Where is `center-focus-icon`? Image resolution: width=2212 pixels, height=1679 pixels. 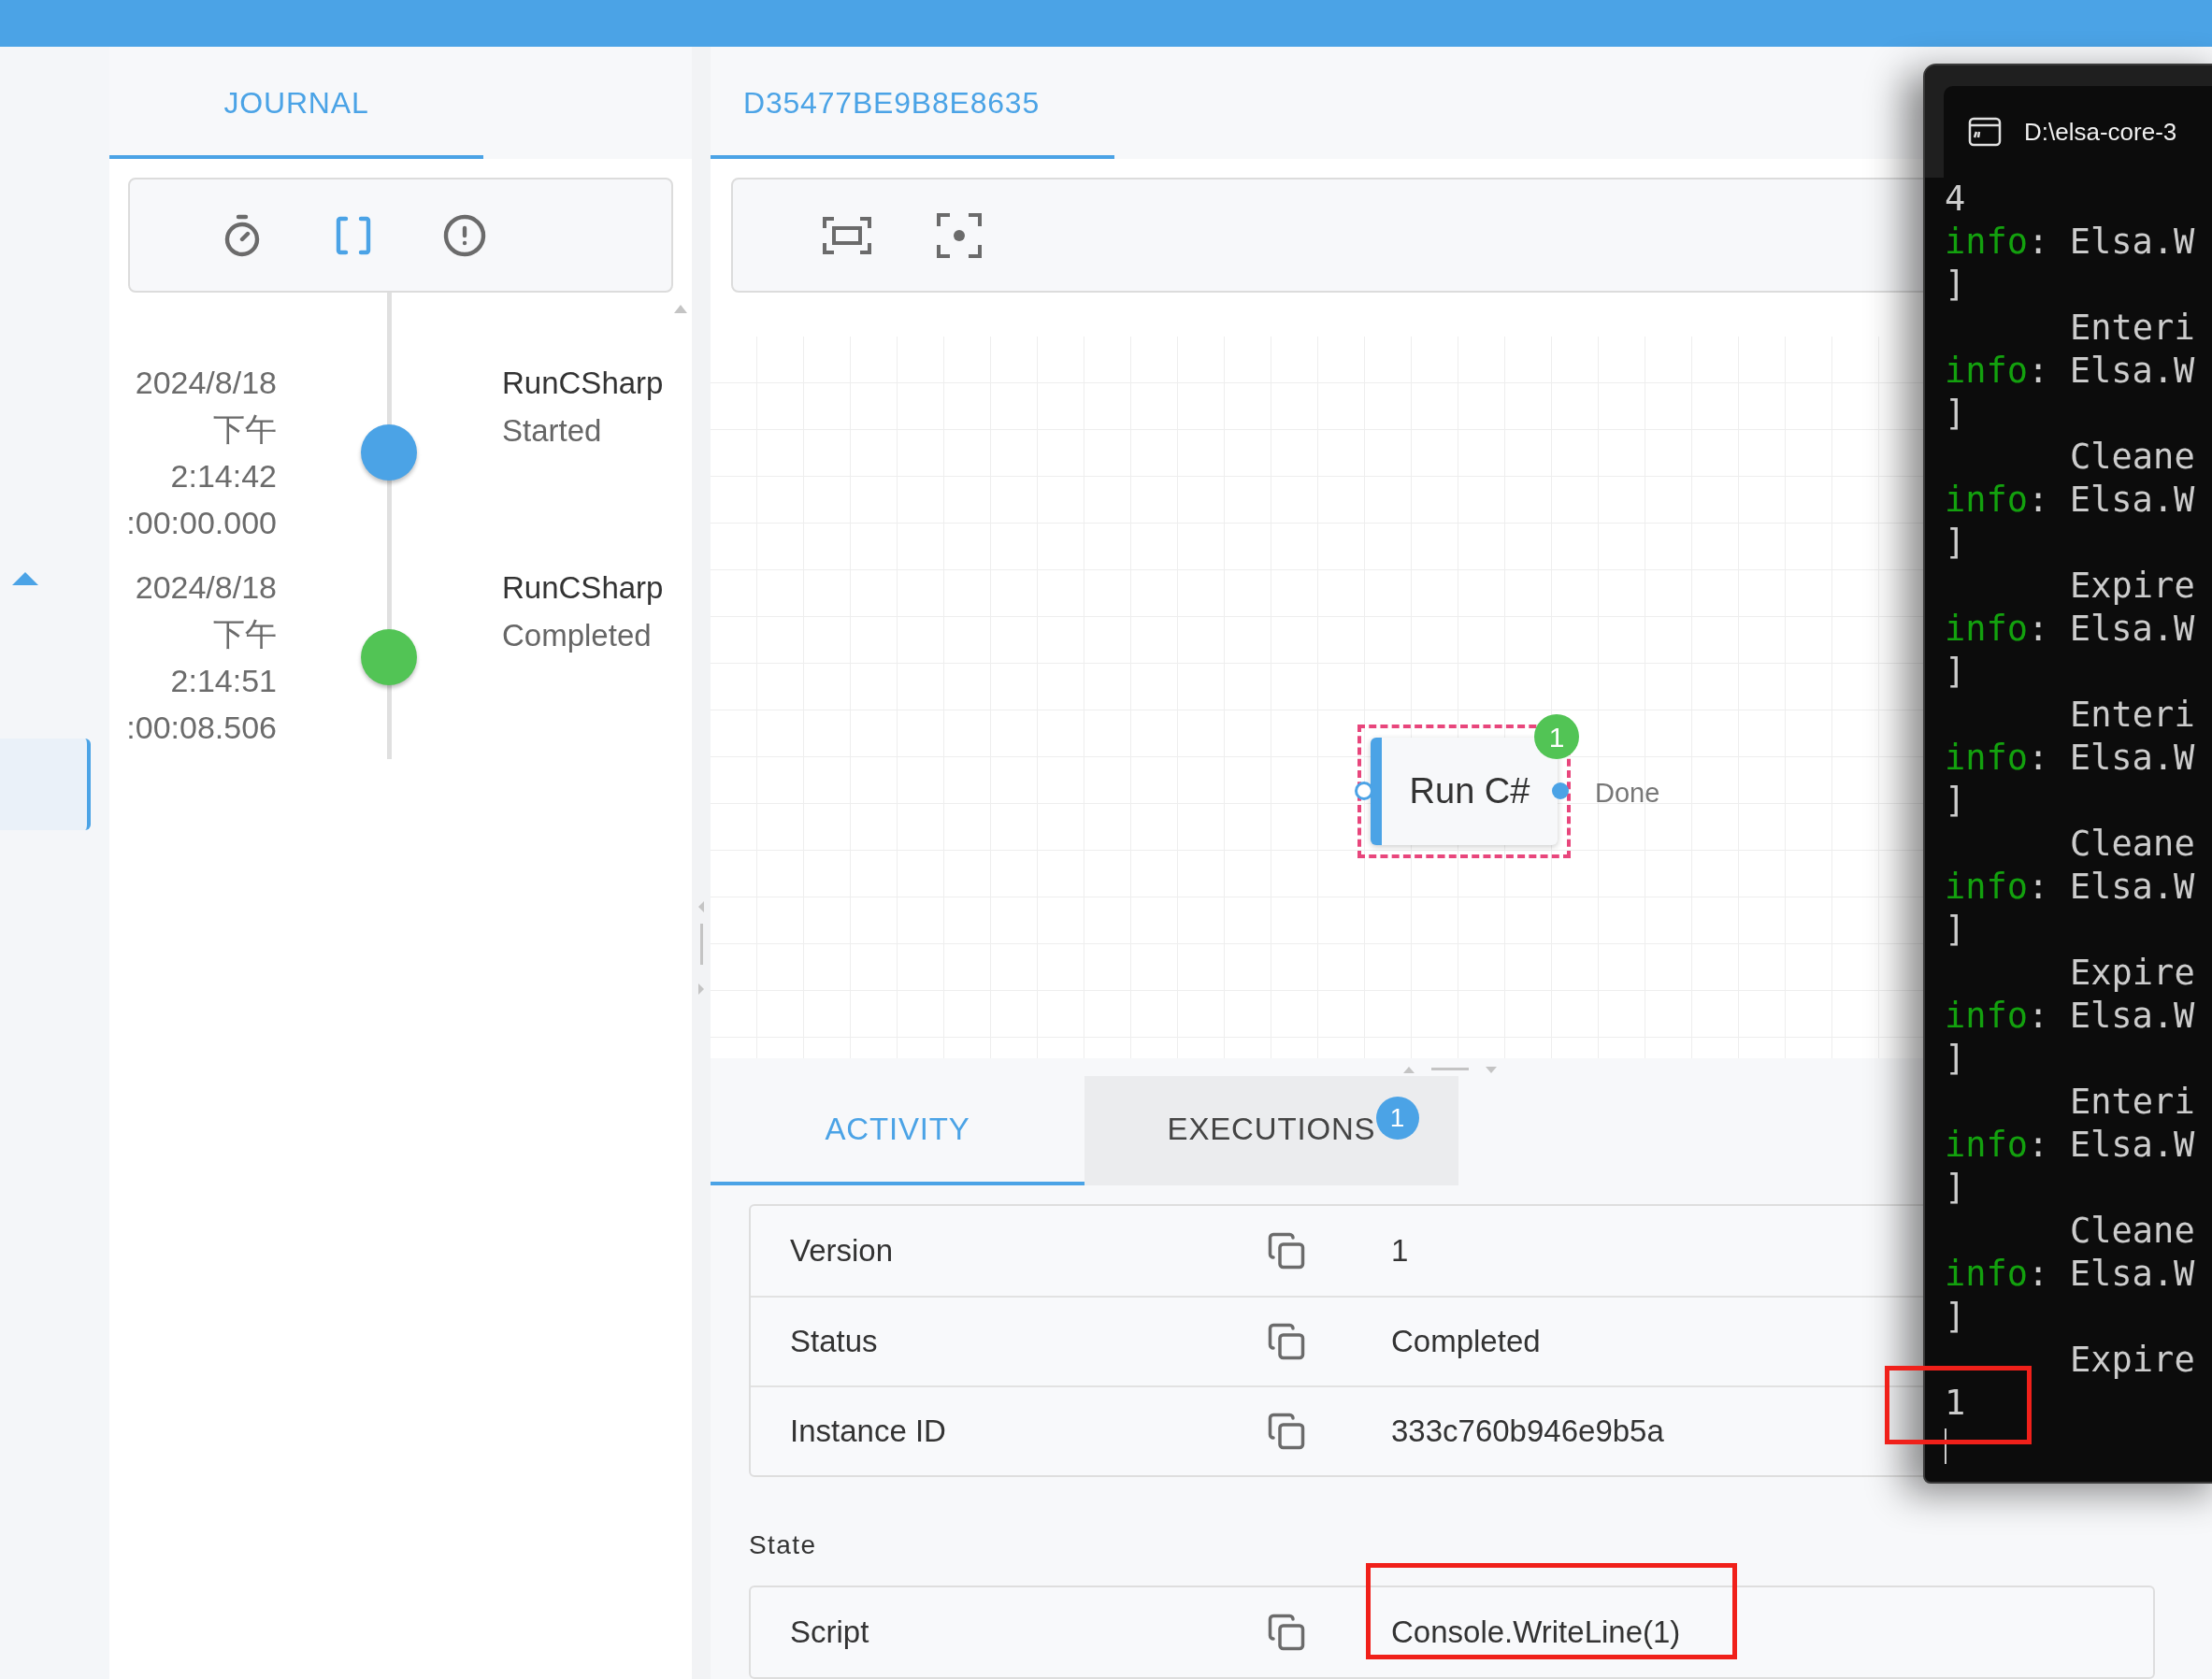
center-focus-icon is located at coordinates (959, 235).